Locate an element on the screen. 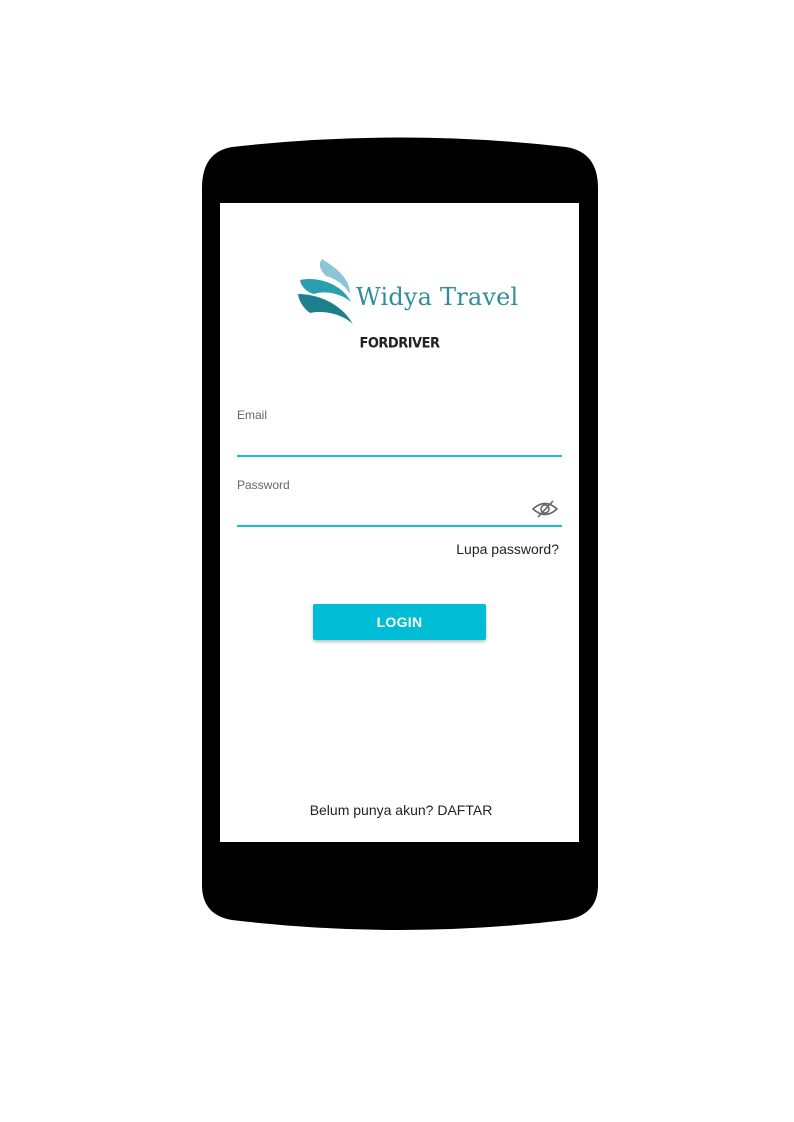 The height and width of the screenshot is (1122, 794). password-label: Password is located at coordinates (263, 485).